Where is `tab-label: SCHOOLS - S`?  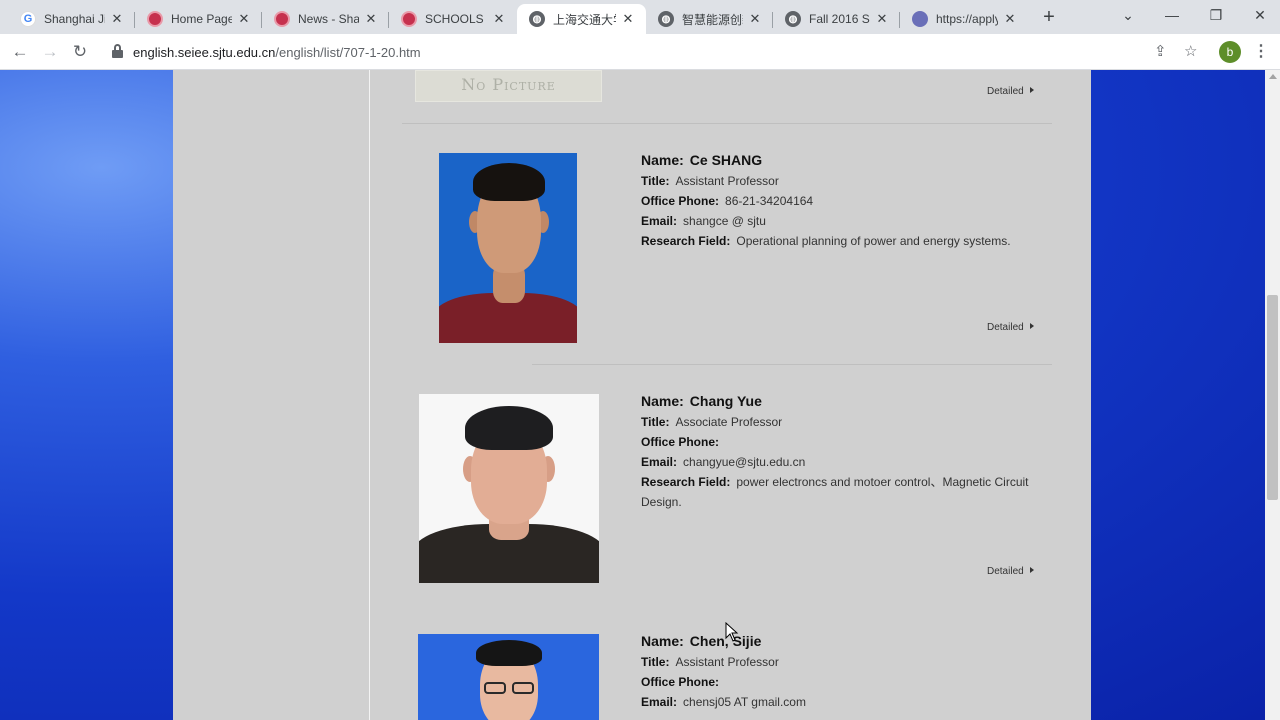 tab-label: SCHOOLS - S is located at coordinates (456, 19).